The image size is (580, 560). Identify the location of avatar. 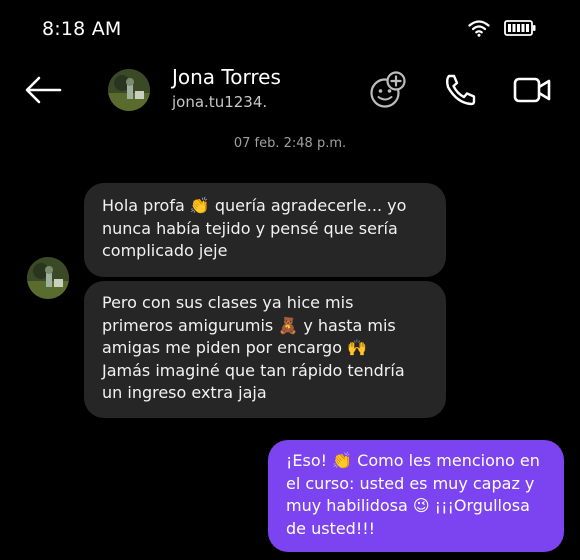
(129, 90).